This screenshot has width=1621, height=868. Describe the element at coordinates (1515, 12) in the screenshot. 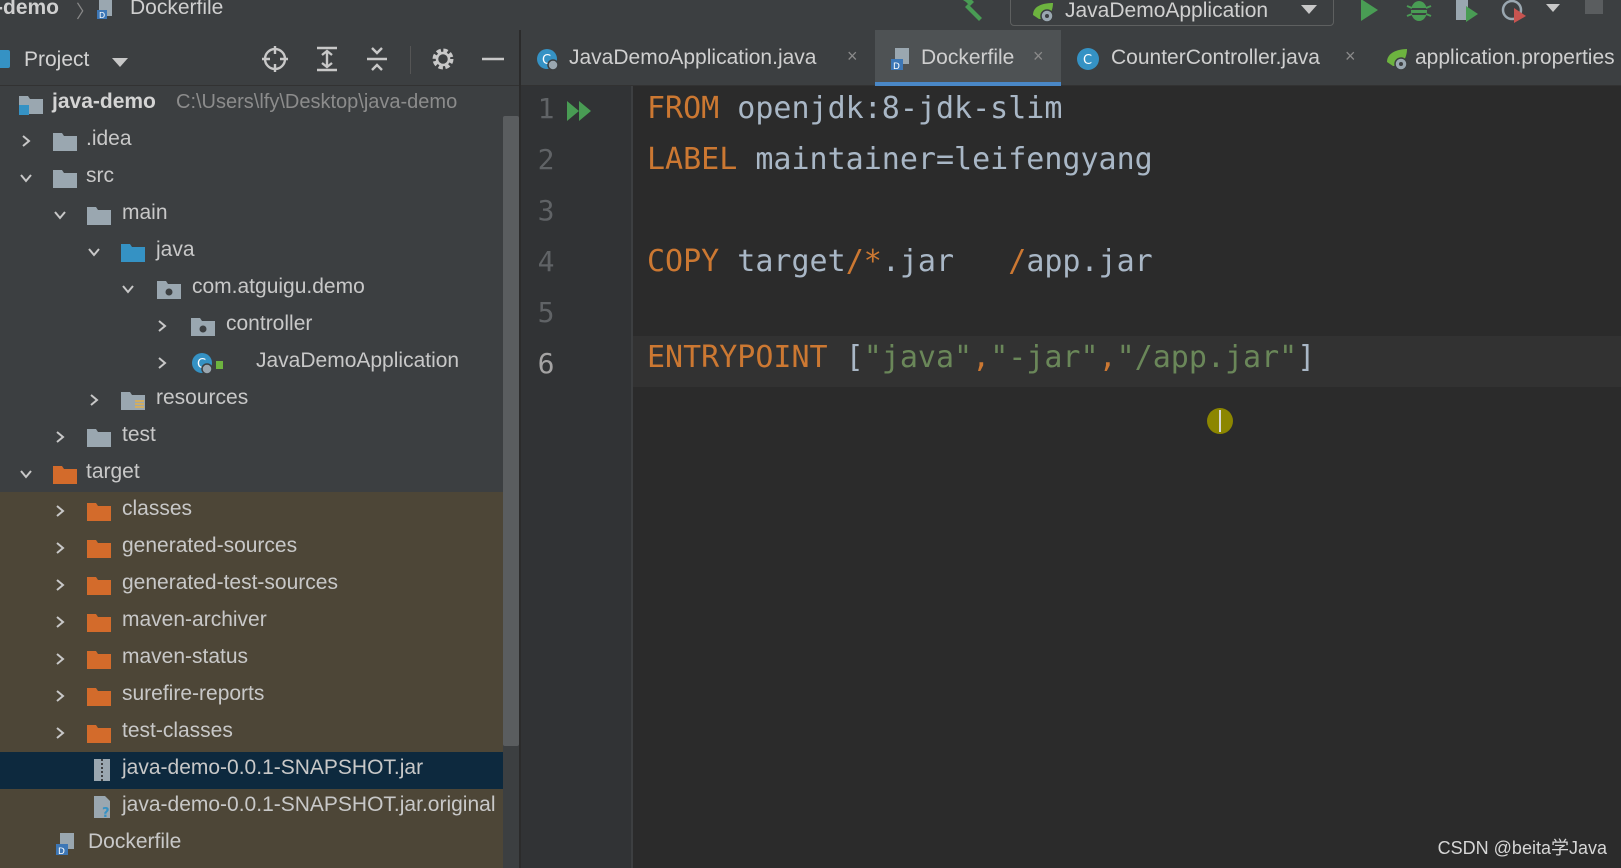

I see `profiler-icon` at that location.